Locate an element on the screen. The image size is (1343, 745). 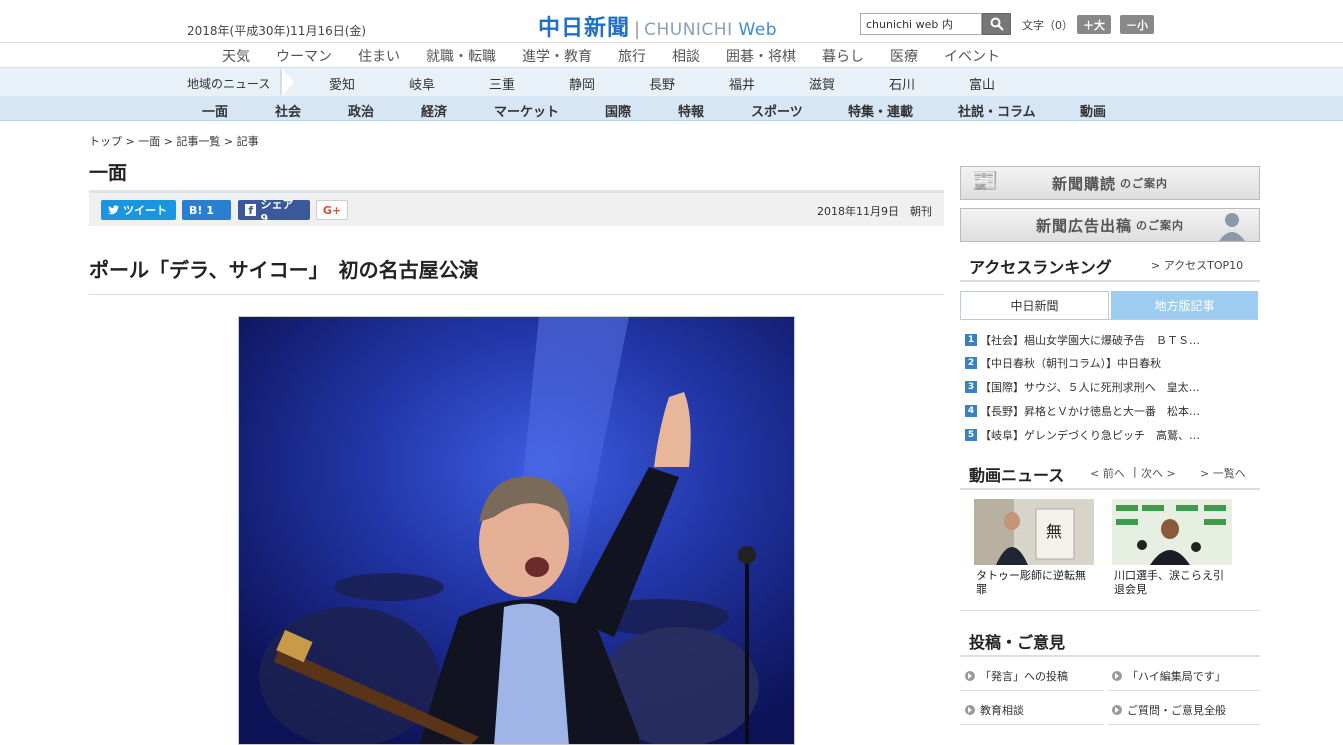
category-item-features: 特集・連載 is located at coordinates (880, 110).